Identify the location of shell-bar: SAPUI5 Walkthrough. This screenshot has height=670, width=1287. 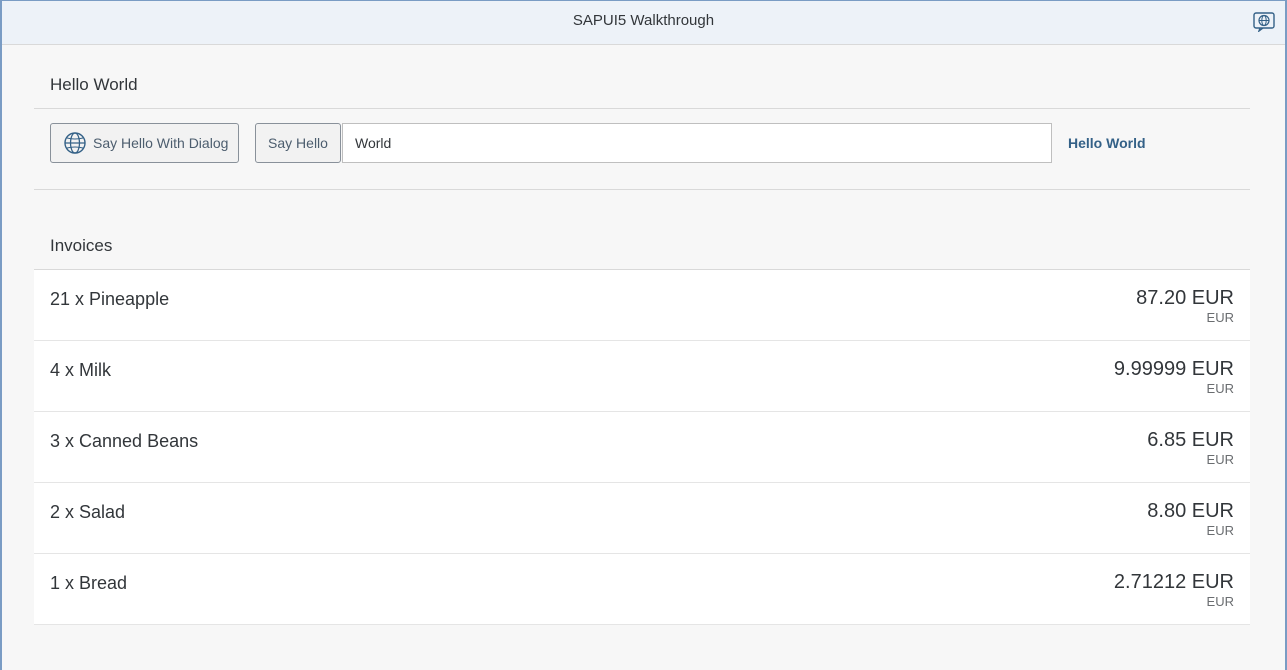
(643, 23).